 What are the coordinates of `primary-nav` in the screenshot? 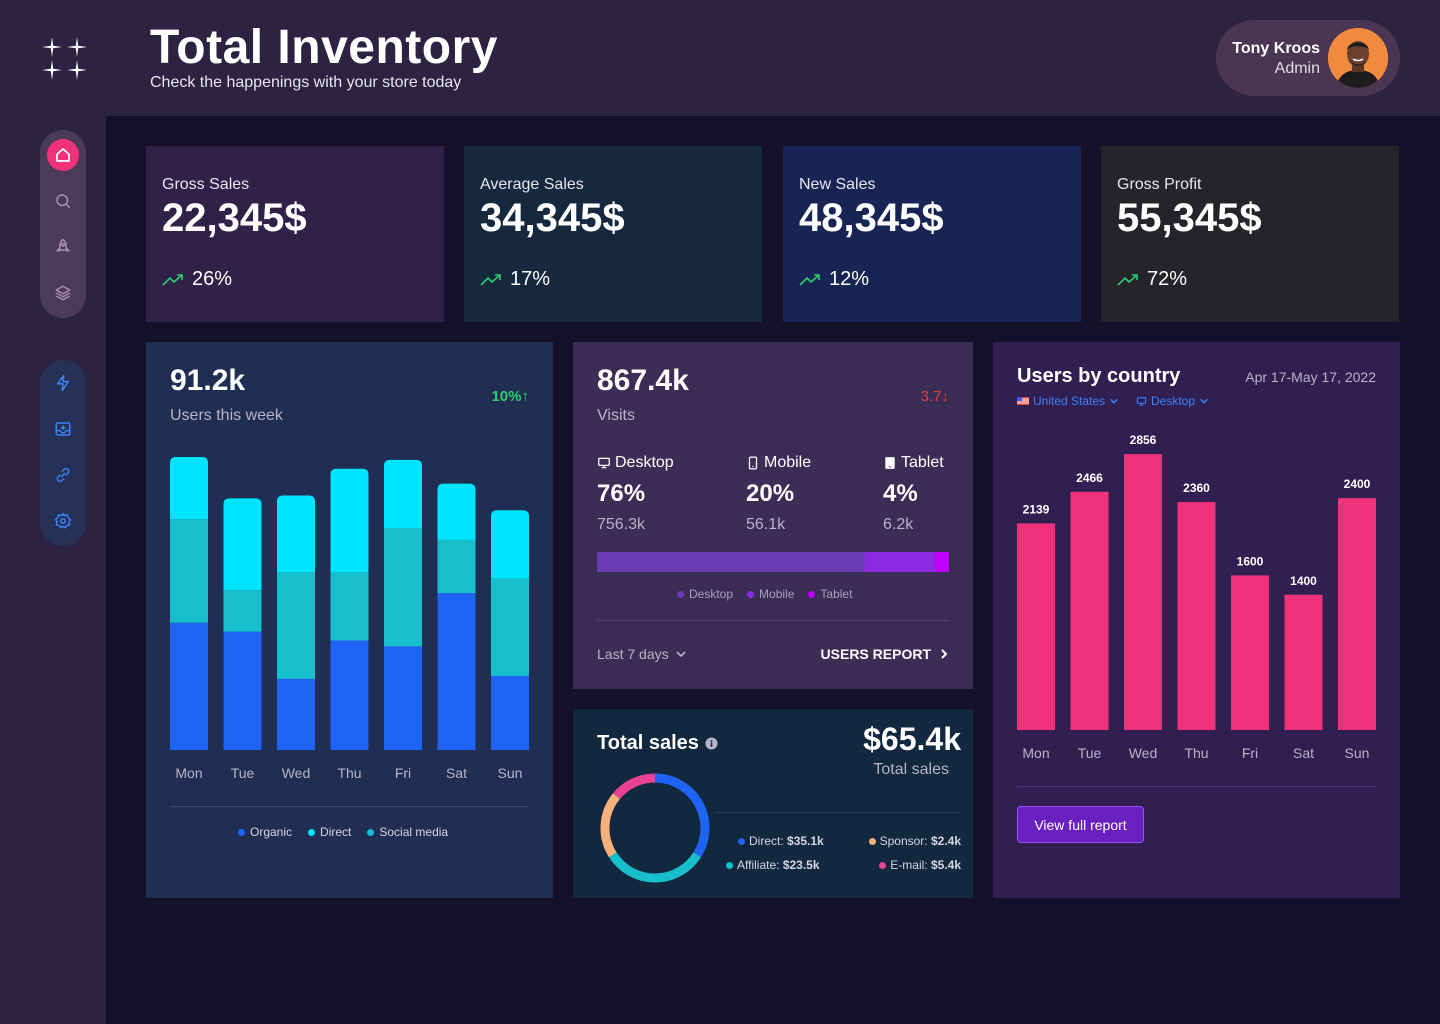 It's located at (63, 224).